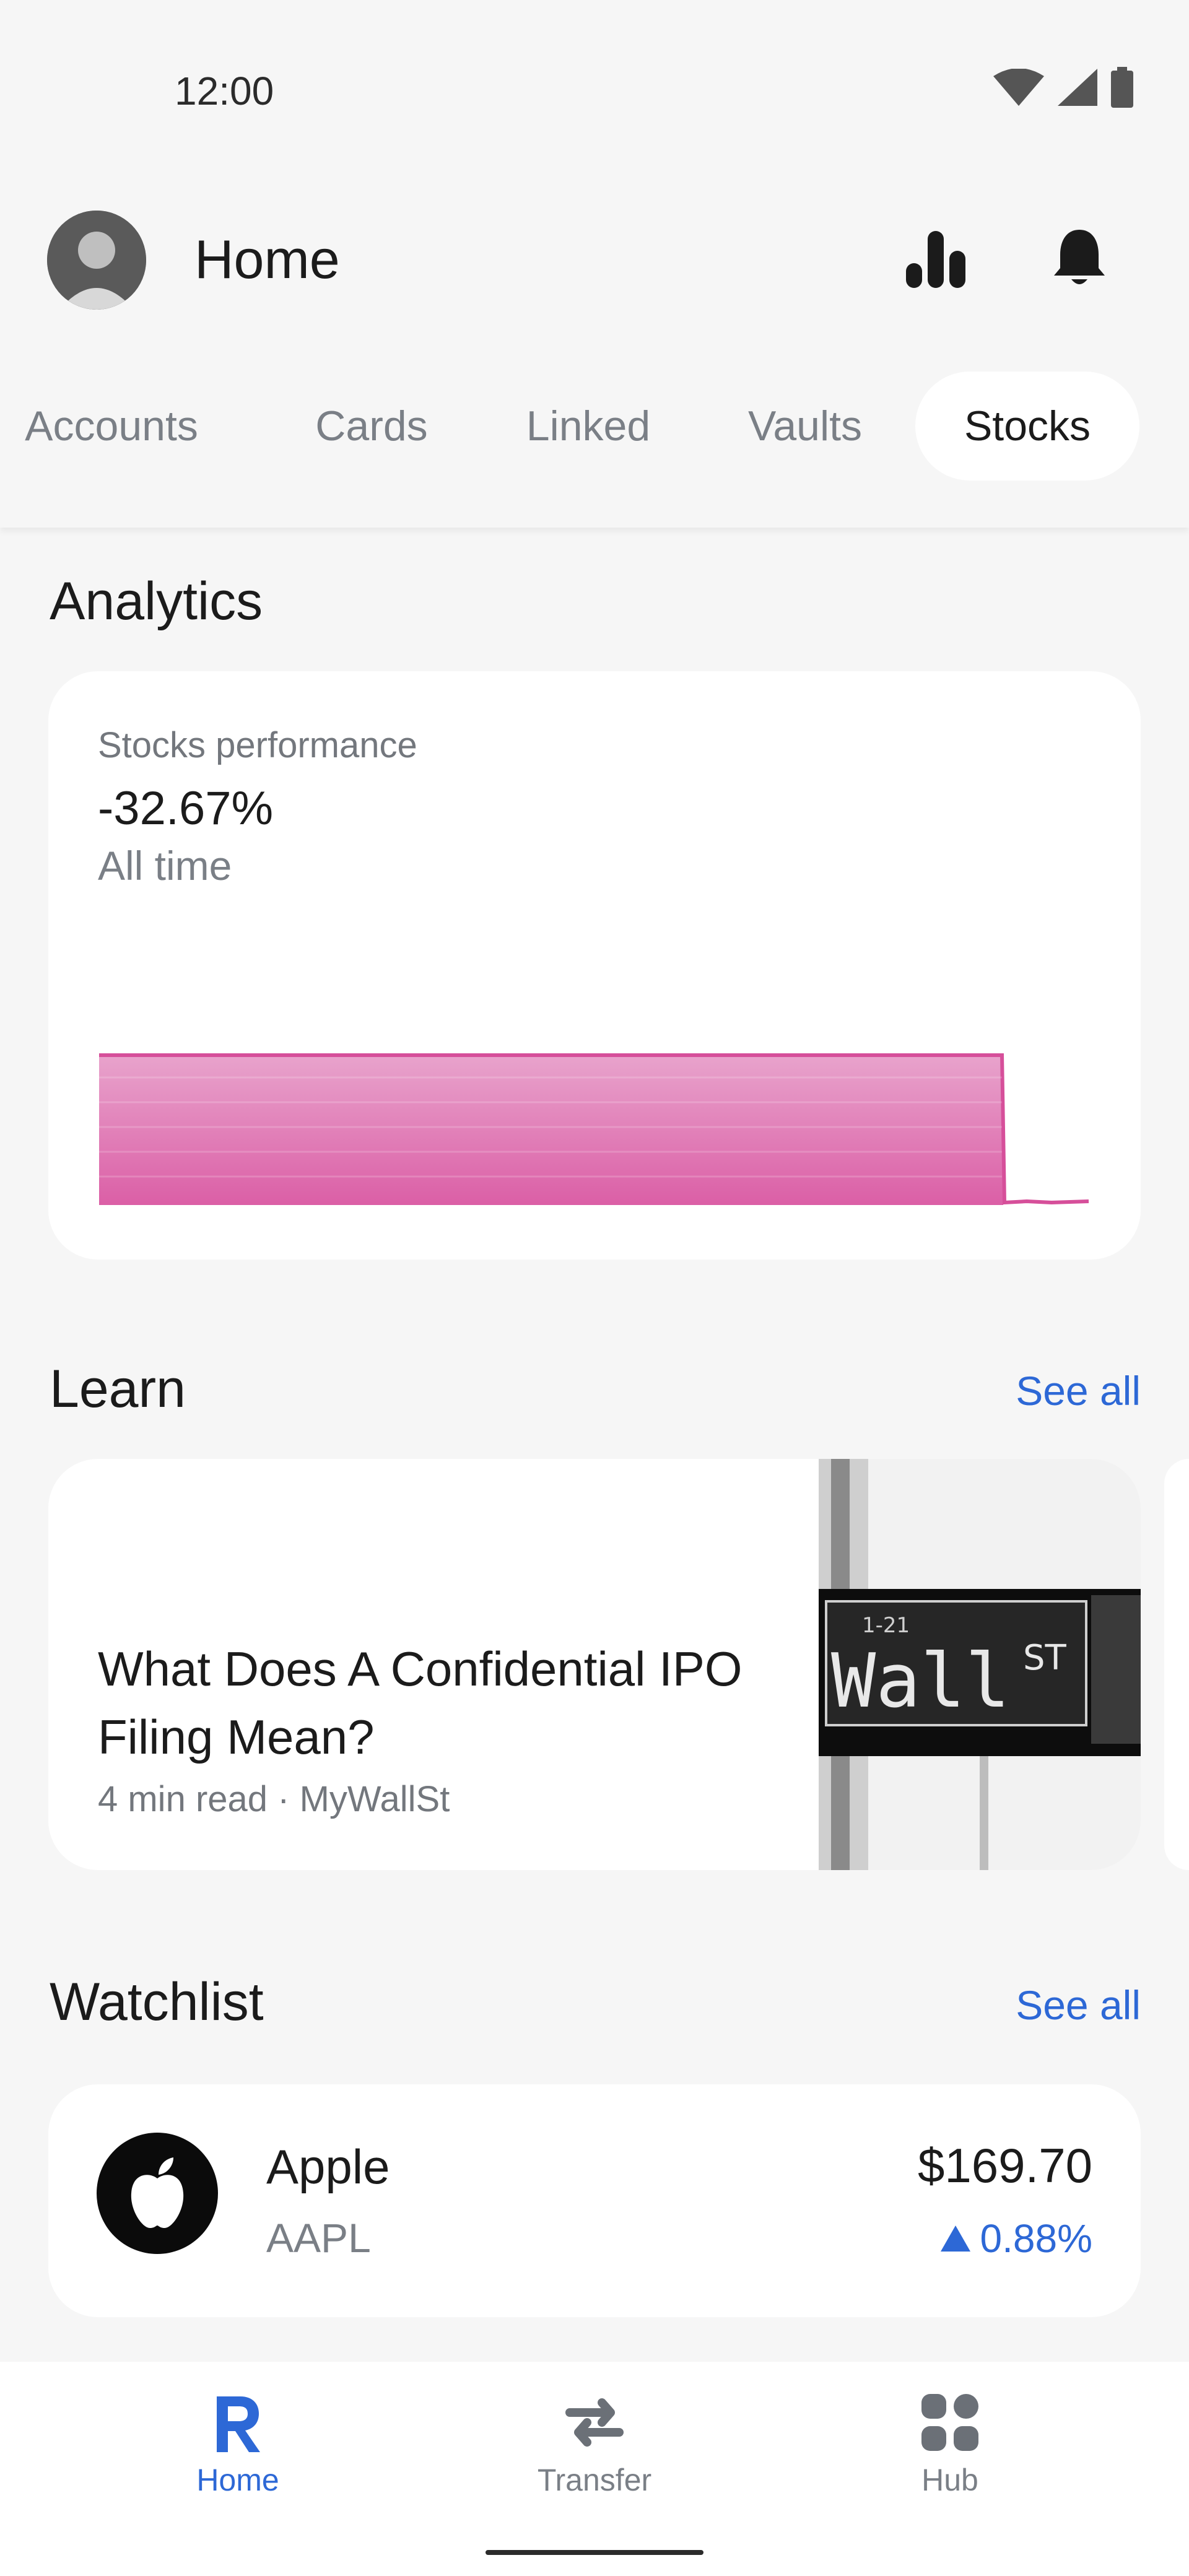 This screenshot has width=1189, height=2576. Describe the element at coordinates (257, 745) in the screenshot. I see `performance-label: Stocks performance` at that location.